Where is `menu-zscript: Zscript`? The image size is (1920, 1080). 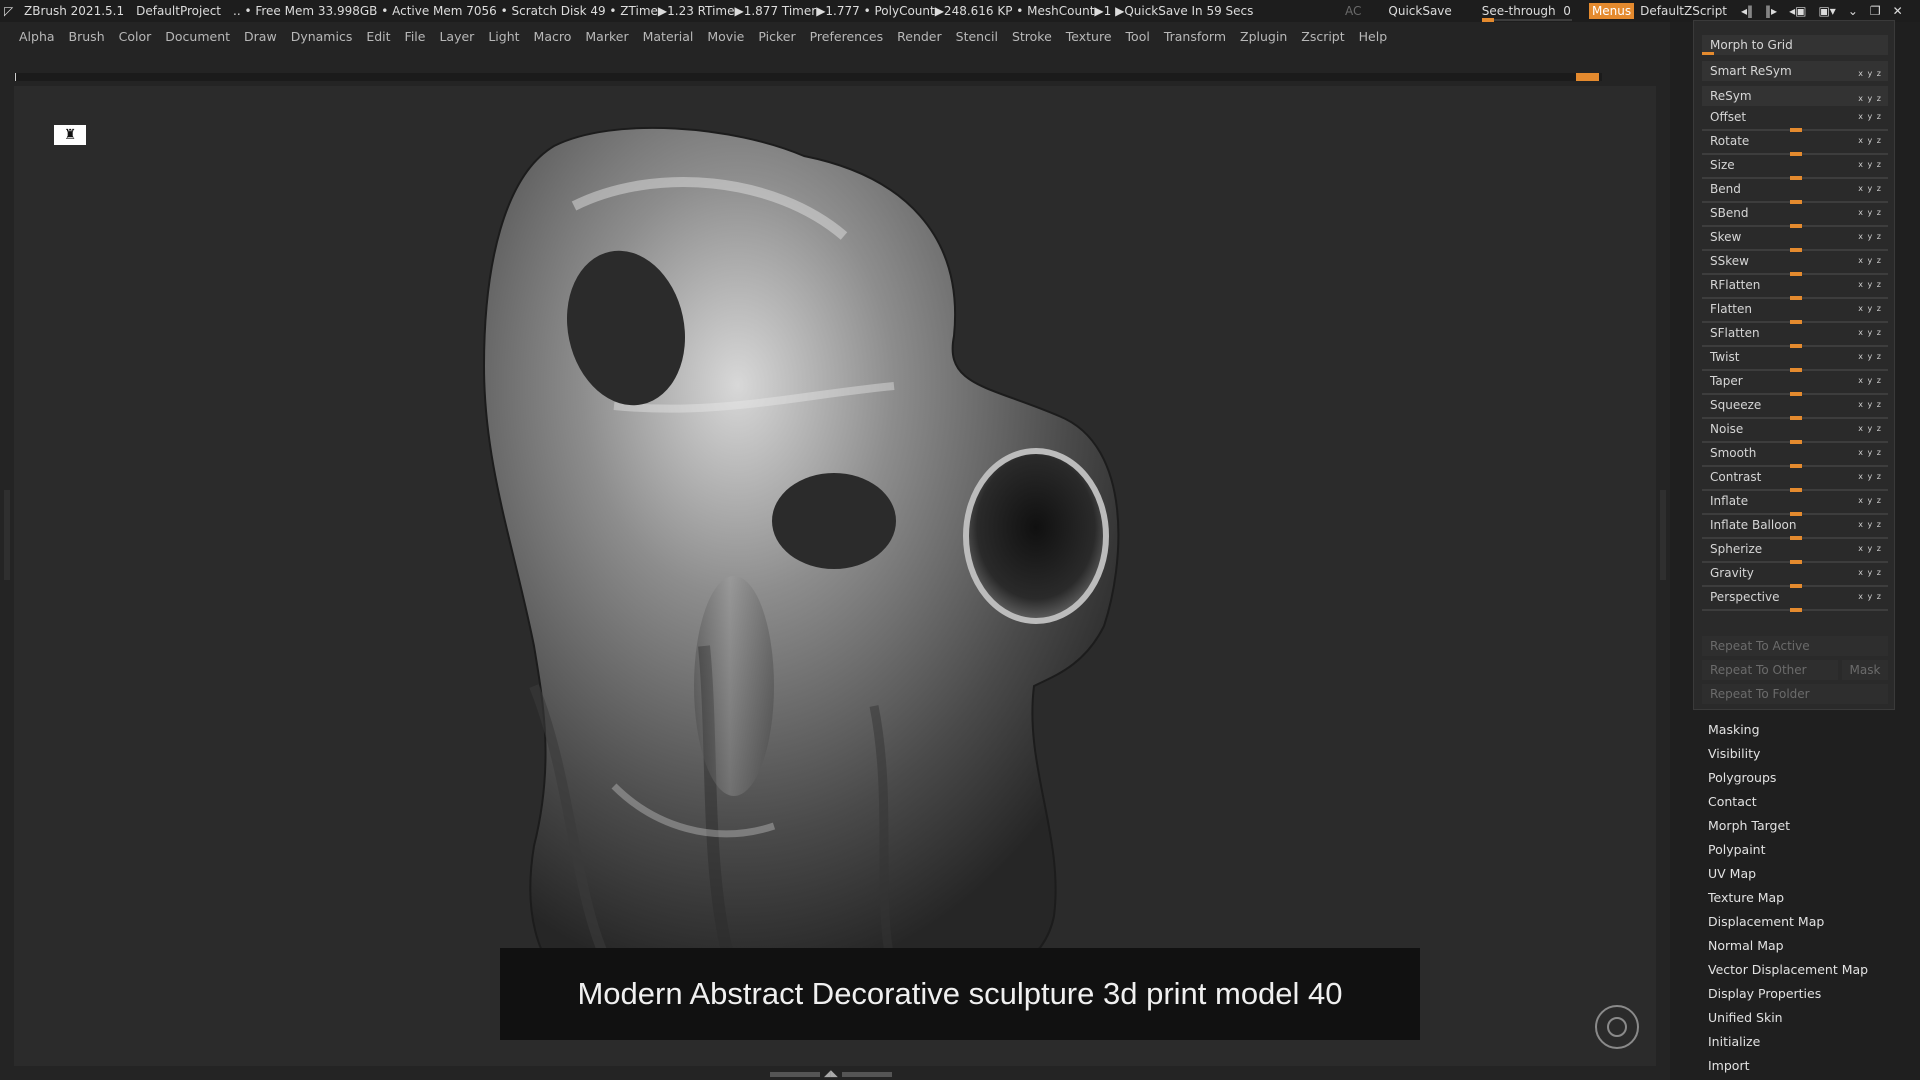 menu-zscript: Zscript is located at coordinates (1322, 36).